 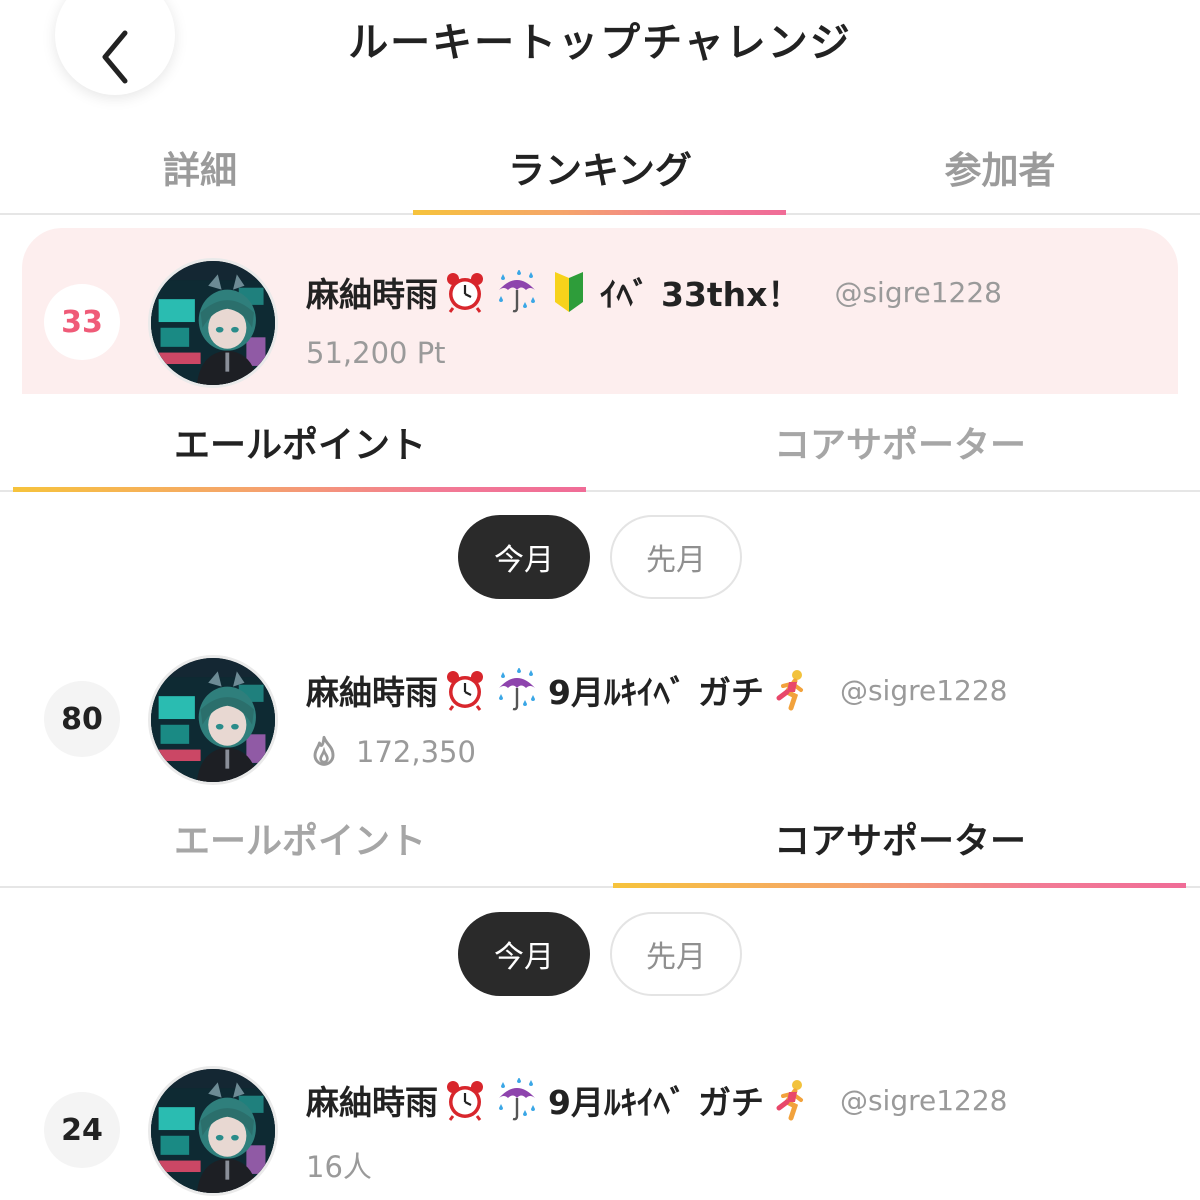 What do you see at coordinates (82, 1130) in the screenshot?
I see `rank-badge: 24` at bounding box center [82, 1130].